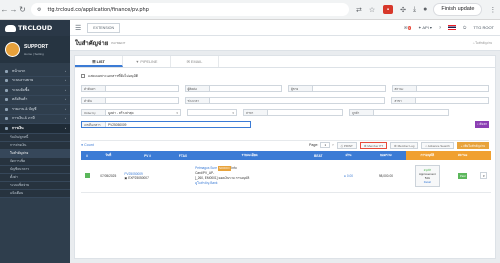 This screenshot has width=500, height=263. What do you see at coordinates (285, 76) in the screenshot?
I see `pending-only-checkbox: แสดงเฉพาะเอกสารที่ยังไม่อนุมัติ` at bounding box center [285, 76].